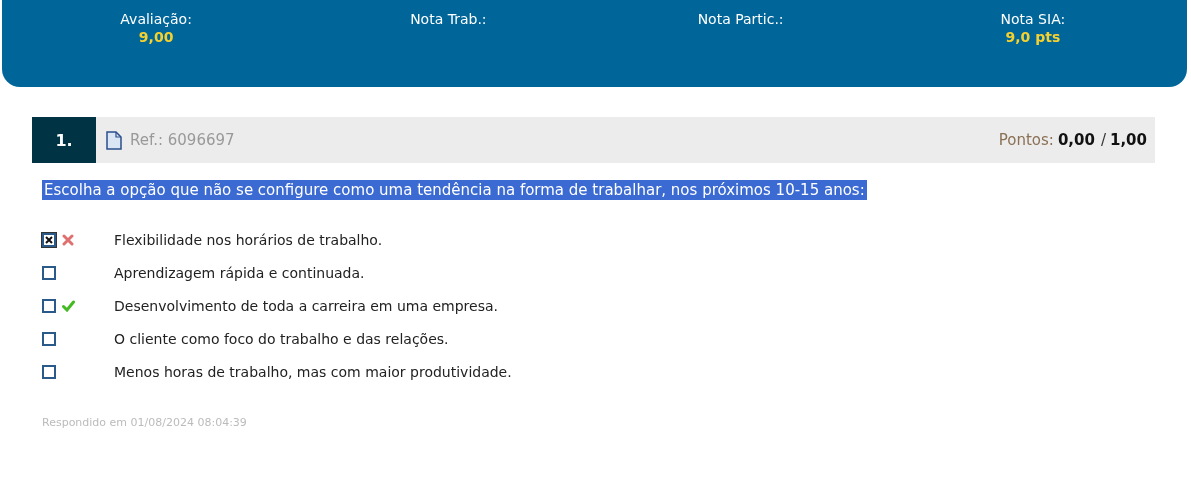 This screenshot has width=1191, height=481. What do you see at coordinates (182, 140) in the screenshot?
I see `question-ref: Ref.: 6096697` at bounding box center [182, 140].